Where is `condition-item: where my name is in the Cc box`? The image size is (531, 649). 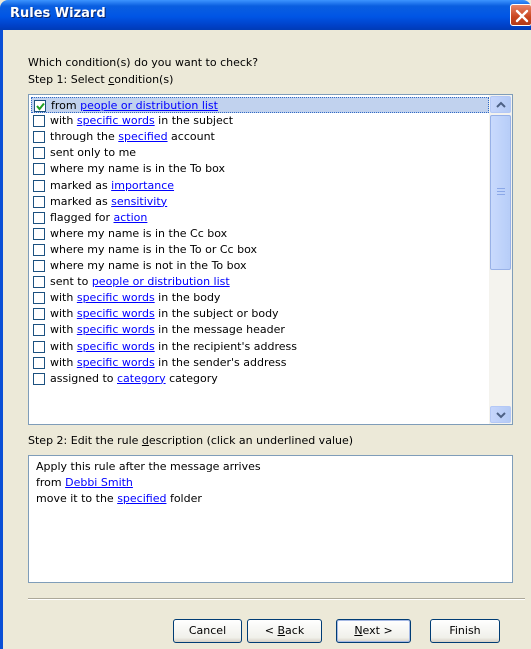 condition-item: where my name is in the Cc box is located at coordinates (260, 234).